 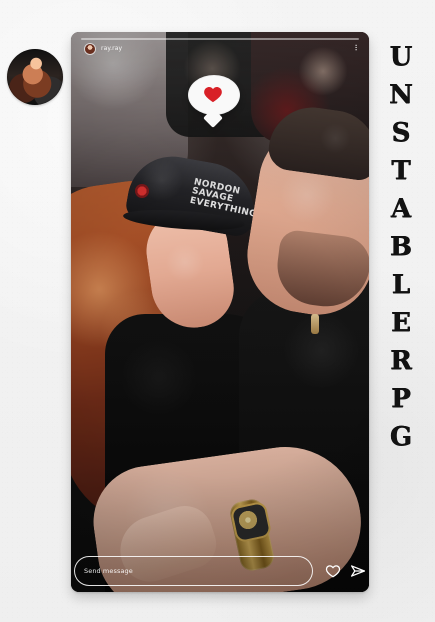 I want to click on paper-plane-icon, so click(x=358, y=571).